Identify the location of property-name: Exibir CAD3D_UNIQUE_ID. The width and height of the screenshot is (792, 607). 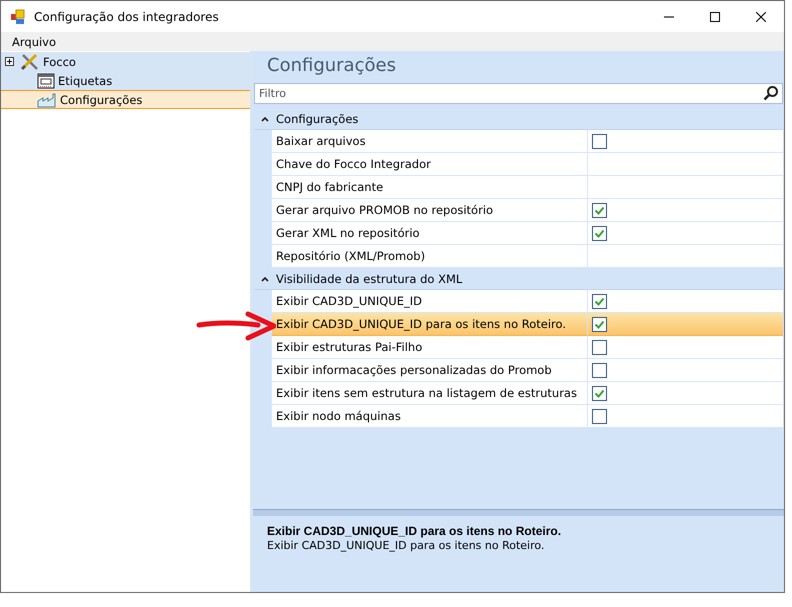
(430, 301).